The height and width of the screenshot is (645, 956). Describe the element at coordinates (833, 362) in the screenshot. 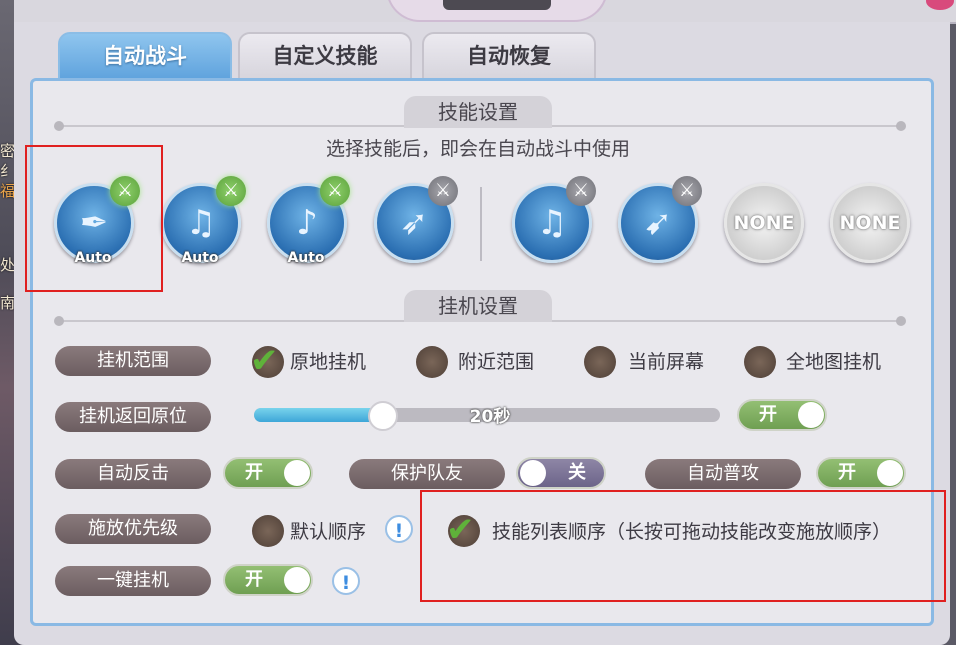

I see `range-option-label: 全地图挂机` at that location.